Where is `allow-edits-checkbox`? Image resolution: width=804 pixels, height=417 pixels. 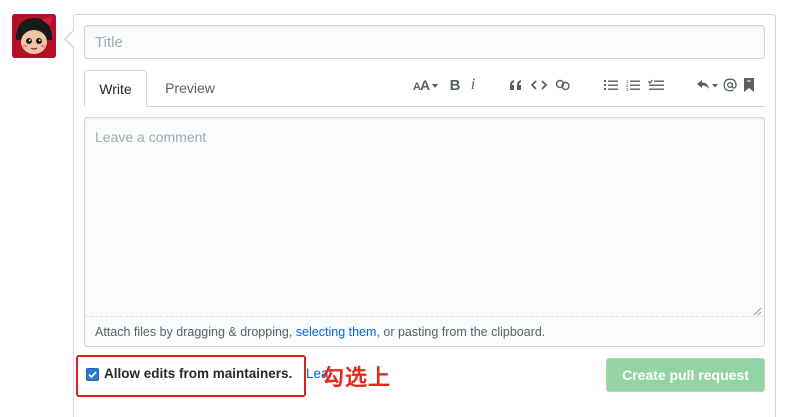 allow-edits-checkbox is located at coordinates (92, 374).